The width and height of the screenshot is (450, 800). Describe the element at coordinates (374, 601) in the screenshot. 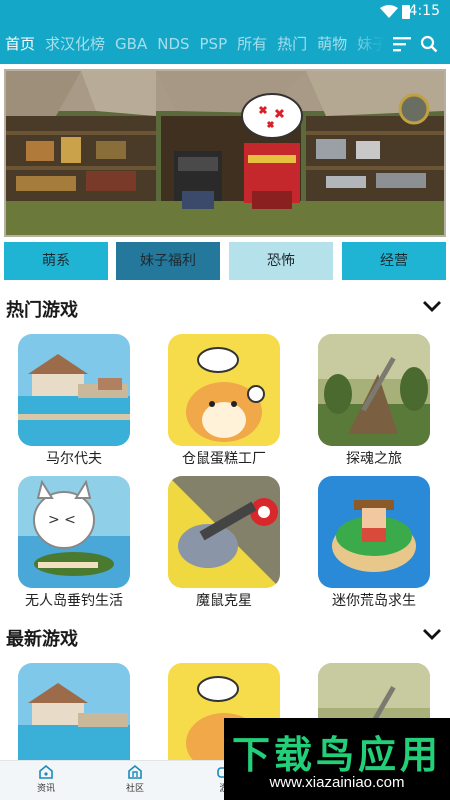

I see `game-name: 迷你荒岛求生` at that location.